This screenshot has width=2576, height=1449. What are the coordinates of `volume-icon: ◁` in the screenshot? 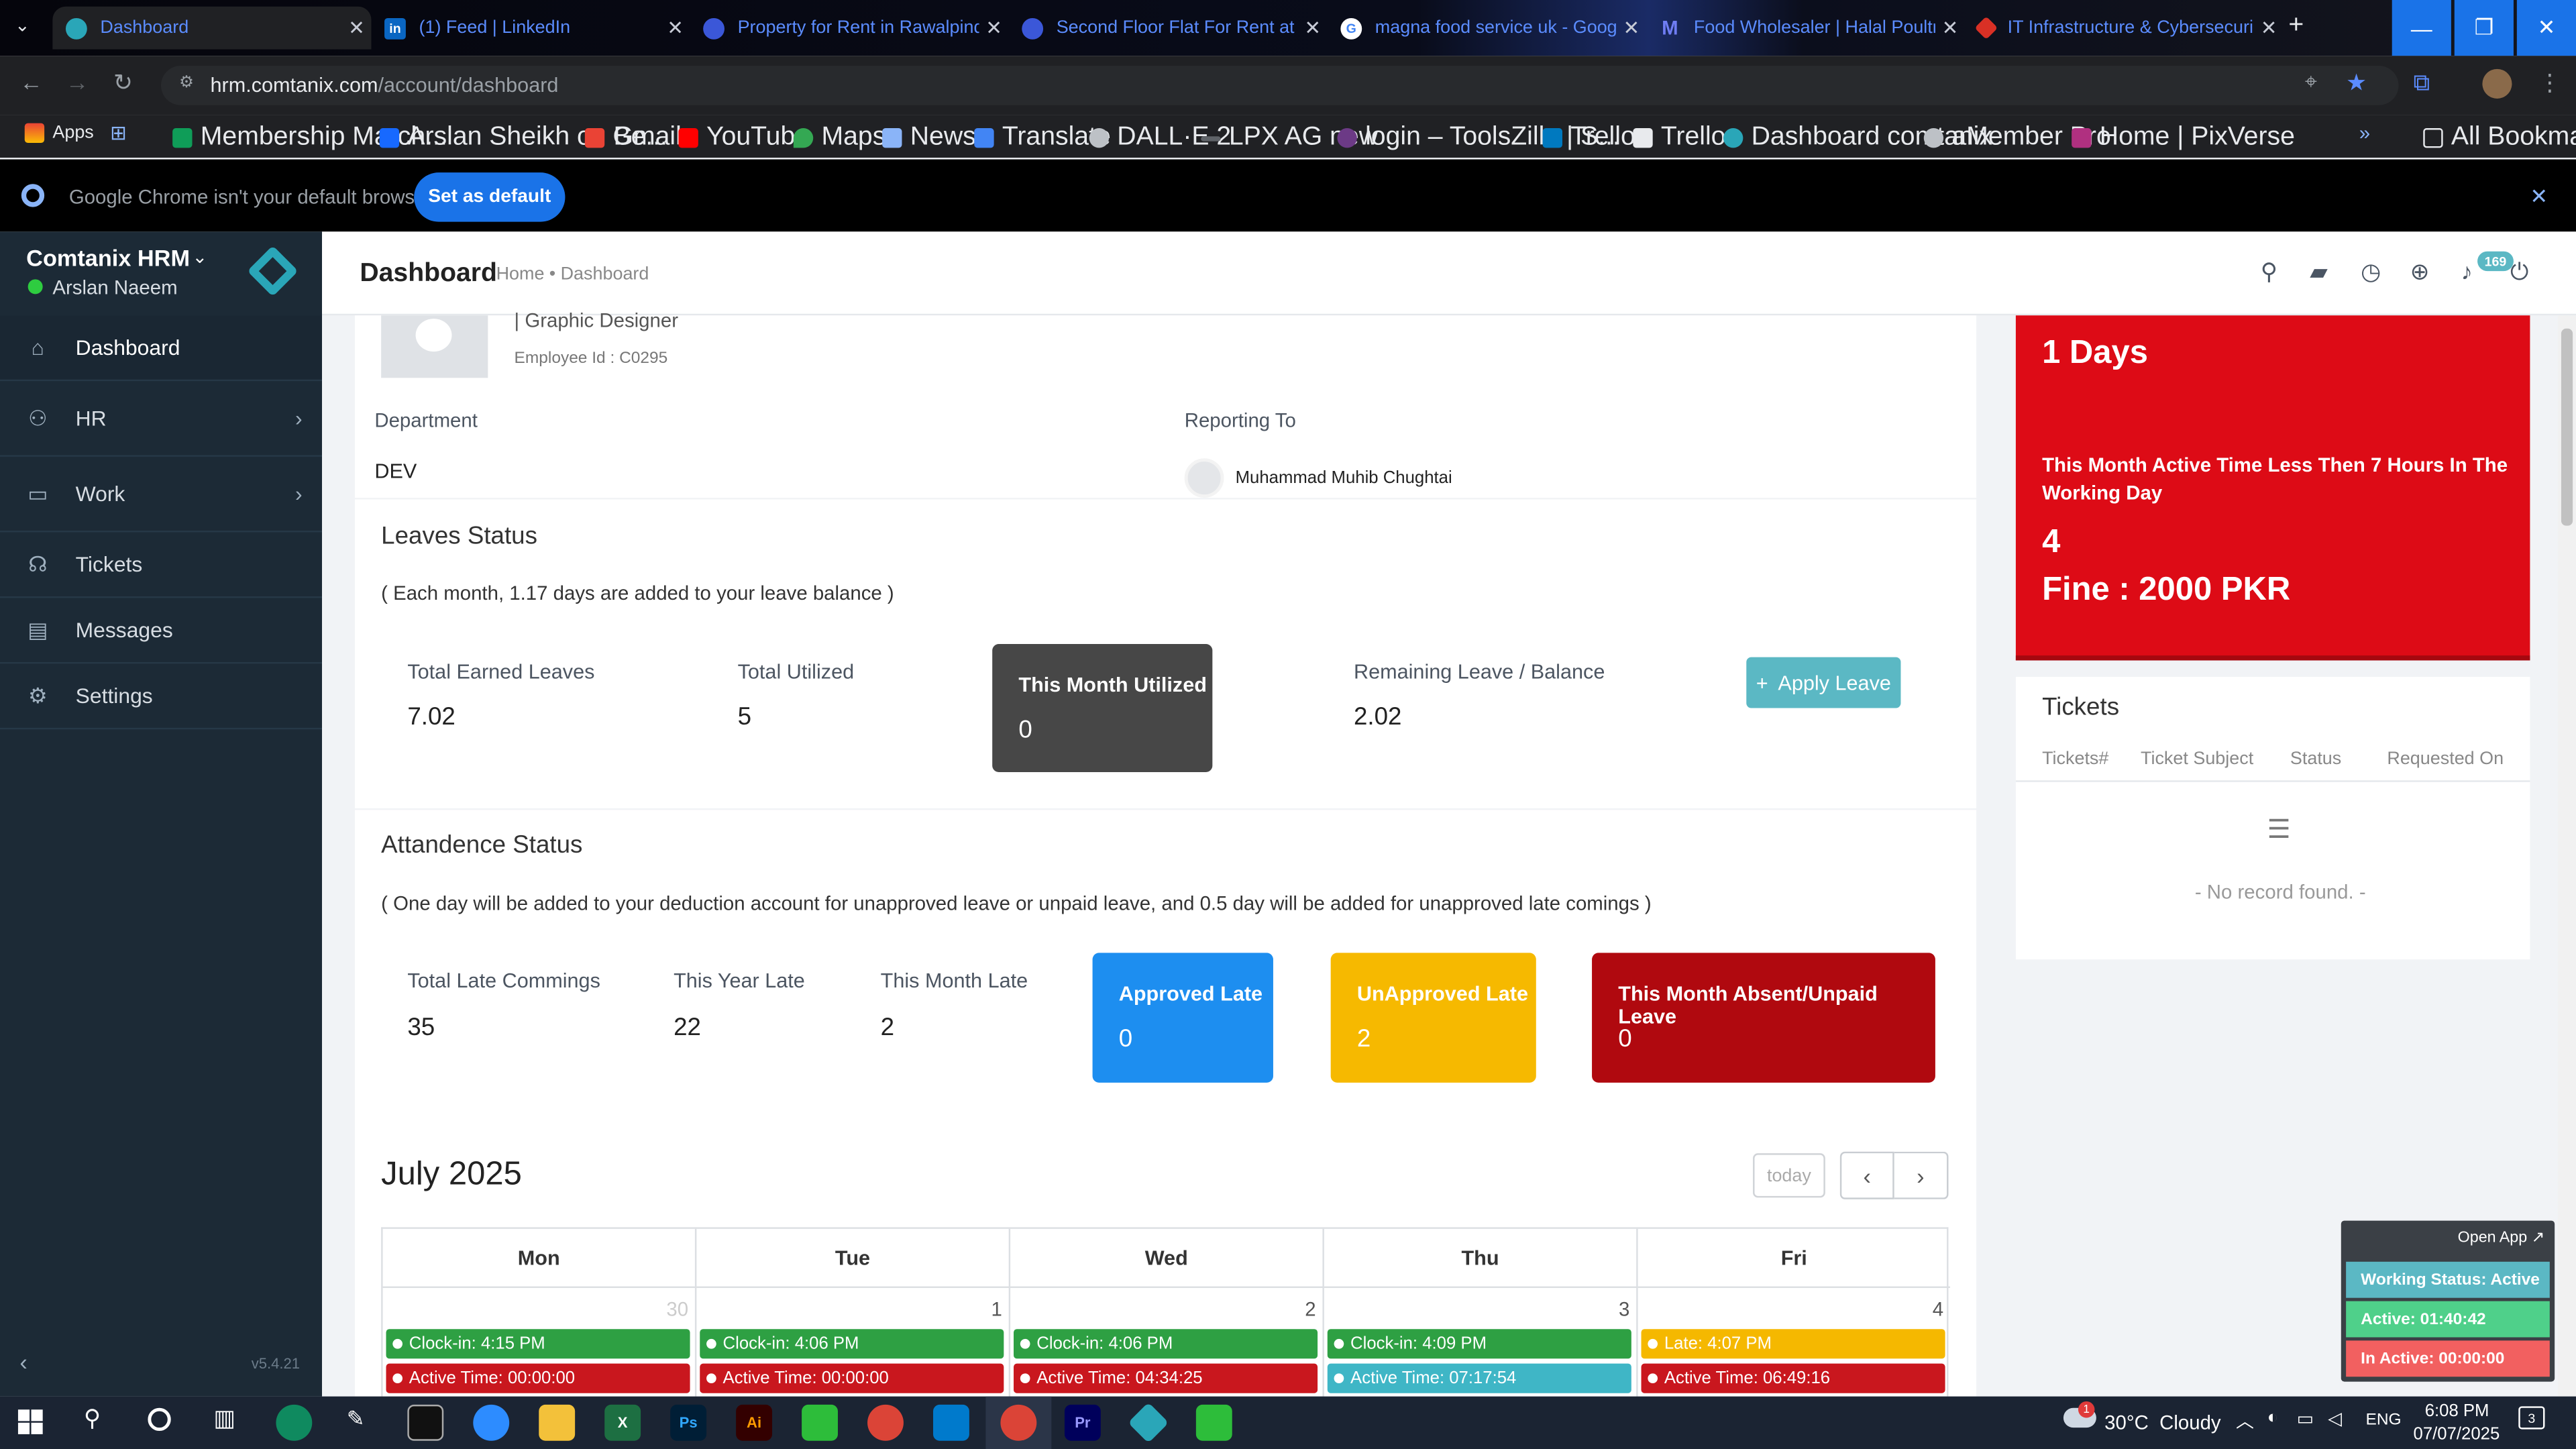 It's located at (2335, 1418).